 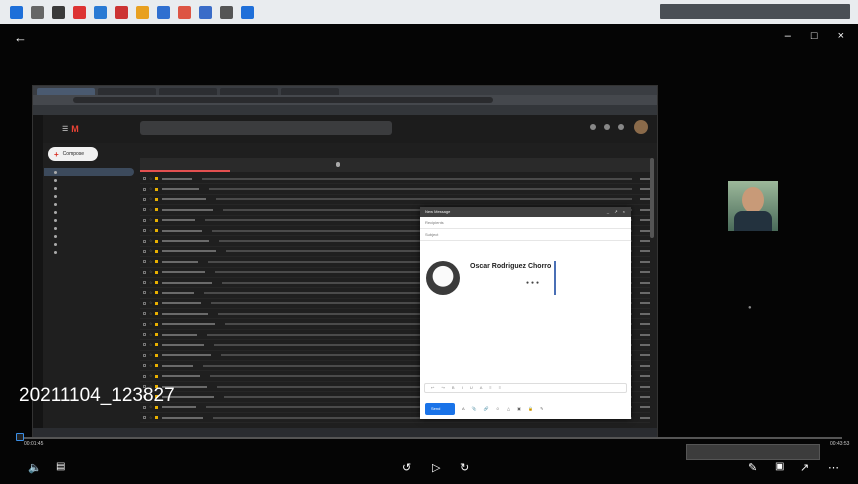 What do you see at coordinates (142, 12) in the screenshot?
I see `folder-icon` at bounding box center [142, 12].